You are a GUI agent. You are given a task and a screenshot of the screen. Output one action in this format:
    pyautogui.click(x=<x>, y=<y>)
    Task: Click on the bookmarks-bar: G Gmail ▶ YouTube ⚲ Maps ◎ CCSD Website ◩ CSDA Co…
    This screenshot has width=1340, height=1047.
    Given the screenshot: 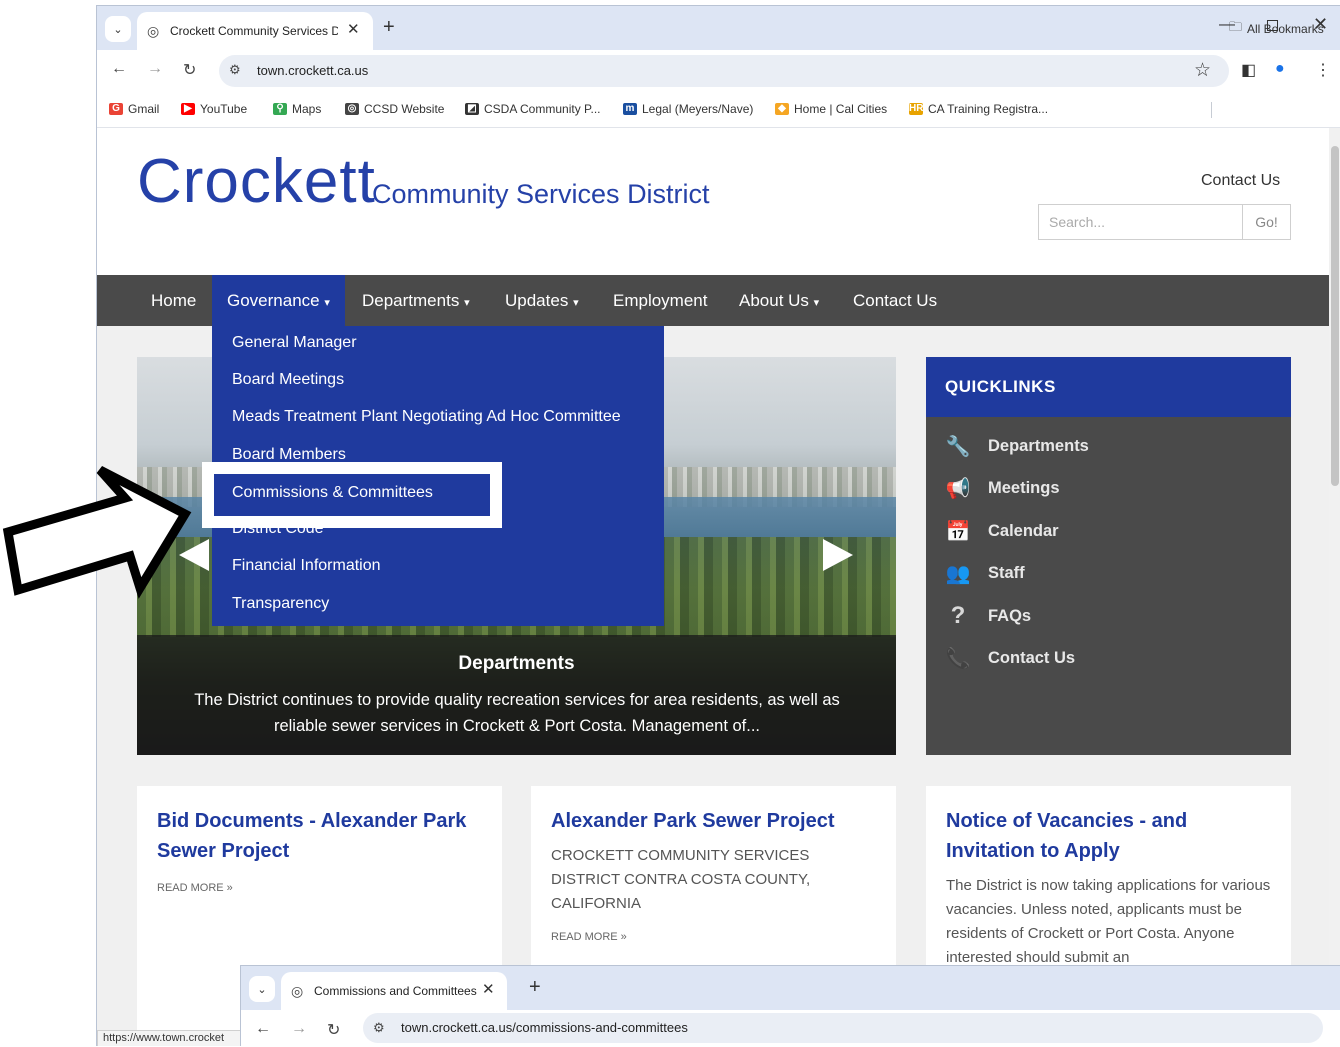 What is the action you would take?
    pyautogui.click(x=718, y=109)
    